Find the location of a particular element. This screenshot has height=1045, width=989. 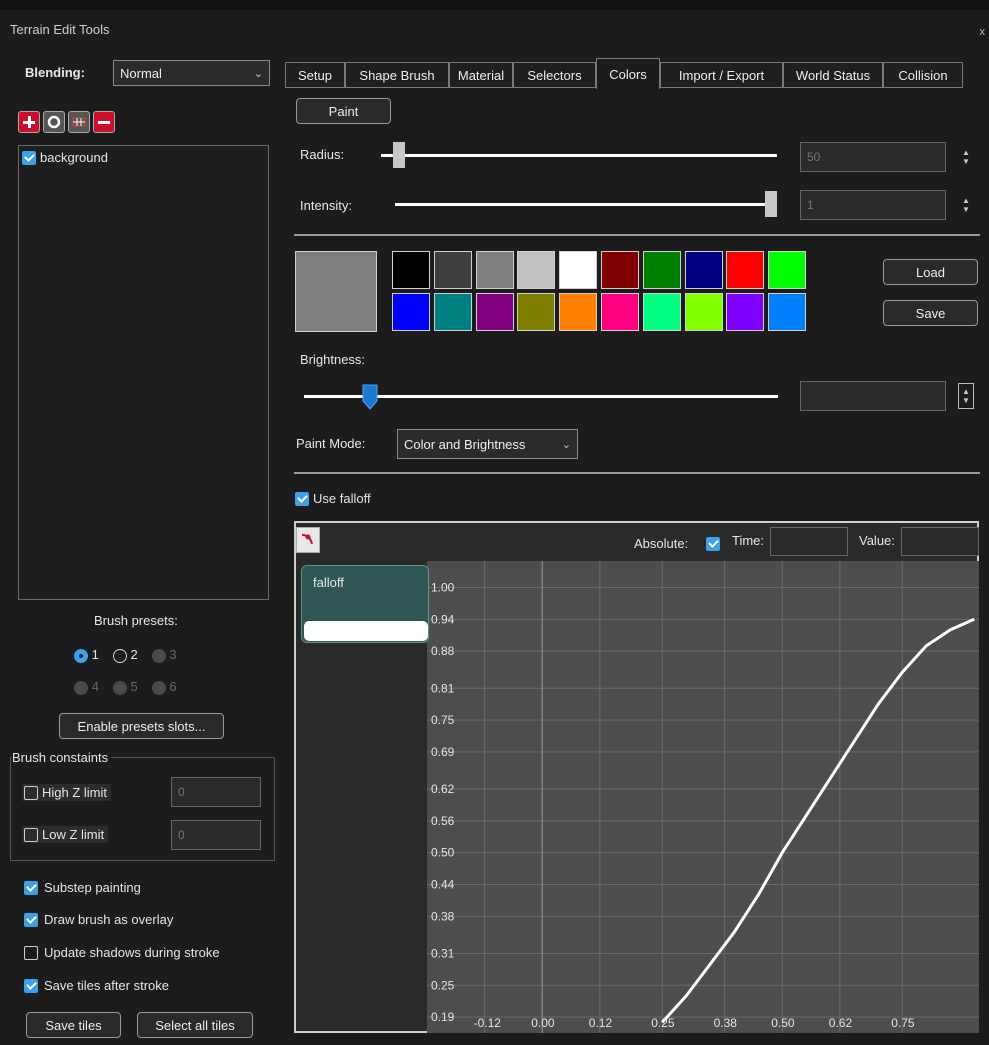

preset-3: 3 is located at coordinates (164, 655).